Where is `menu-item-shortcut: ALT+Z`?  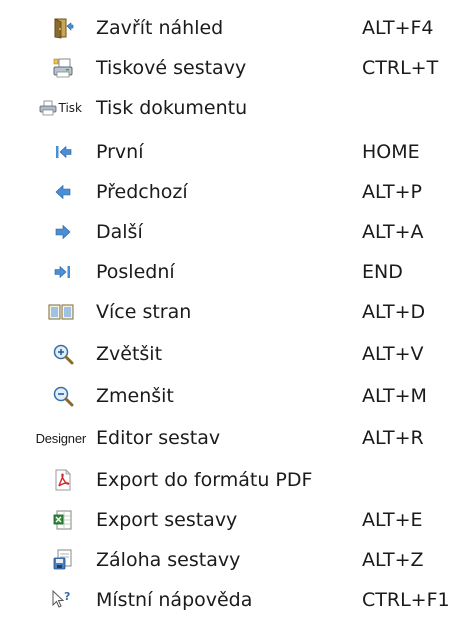 menu-item-shortcut: ALT+Z is located at coordinates (393, 560).